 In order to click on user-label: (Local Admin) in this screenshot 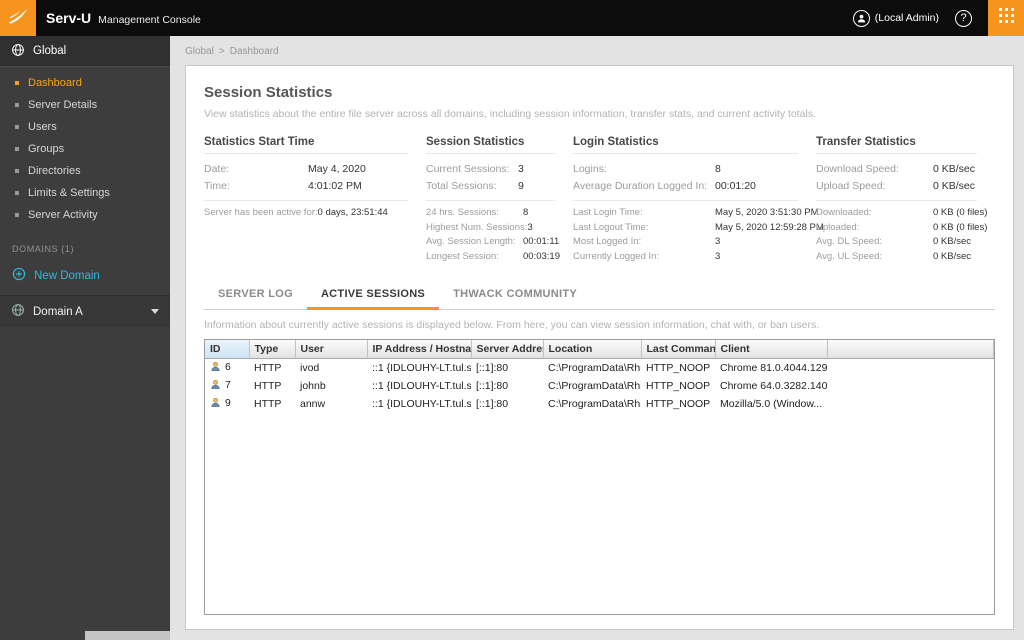, I will do `click(906, 18)`.